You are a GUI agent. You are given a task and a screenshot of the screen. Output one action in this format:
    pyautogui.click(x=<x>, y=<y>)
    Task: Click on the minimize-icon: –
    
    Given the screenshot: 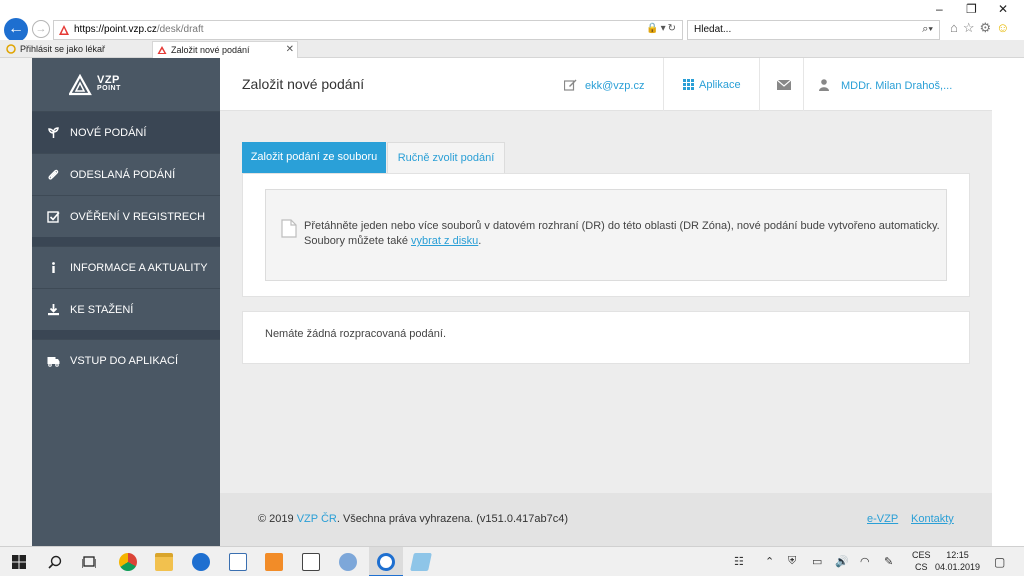 What is the action you would take?
    pyautogui.click(x=939, y=9)
    